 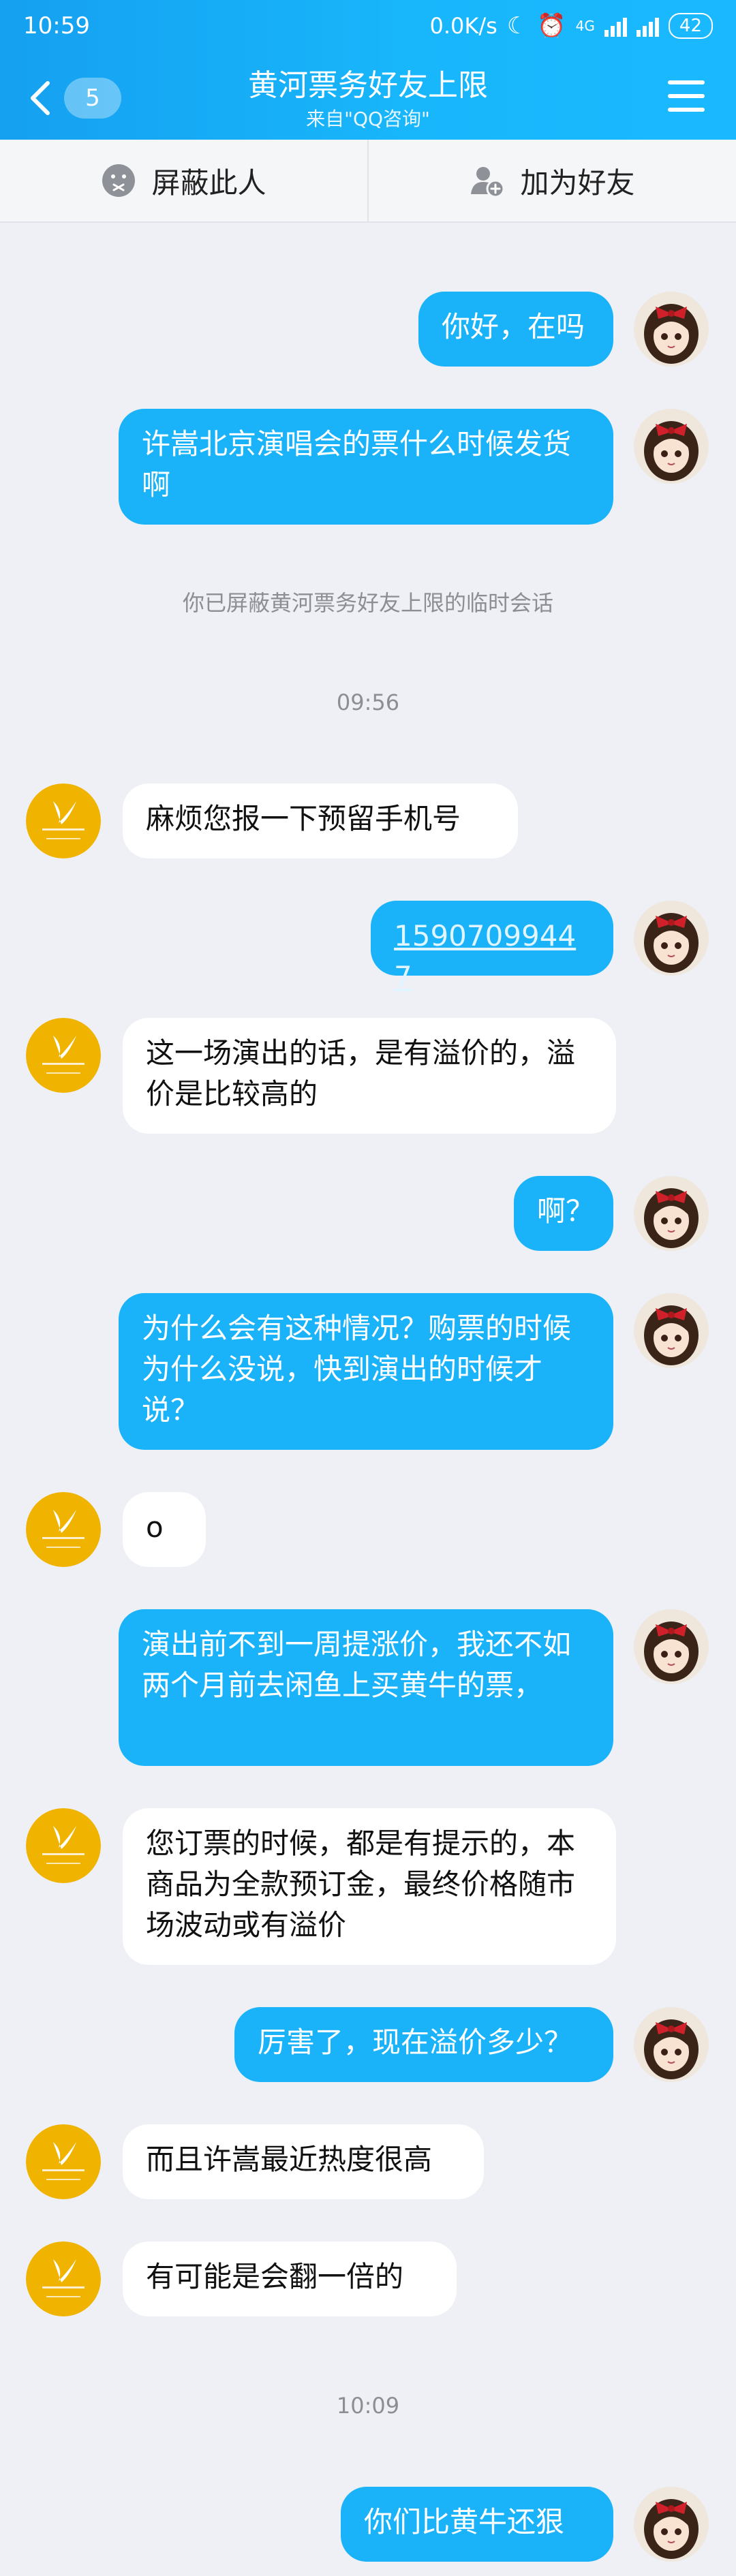 I want to click on message-bubble: 你们比黄牛还狠, so click(x=477, y=2524).